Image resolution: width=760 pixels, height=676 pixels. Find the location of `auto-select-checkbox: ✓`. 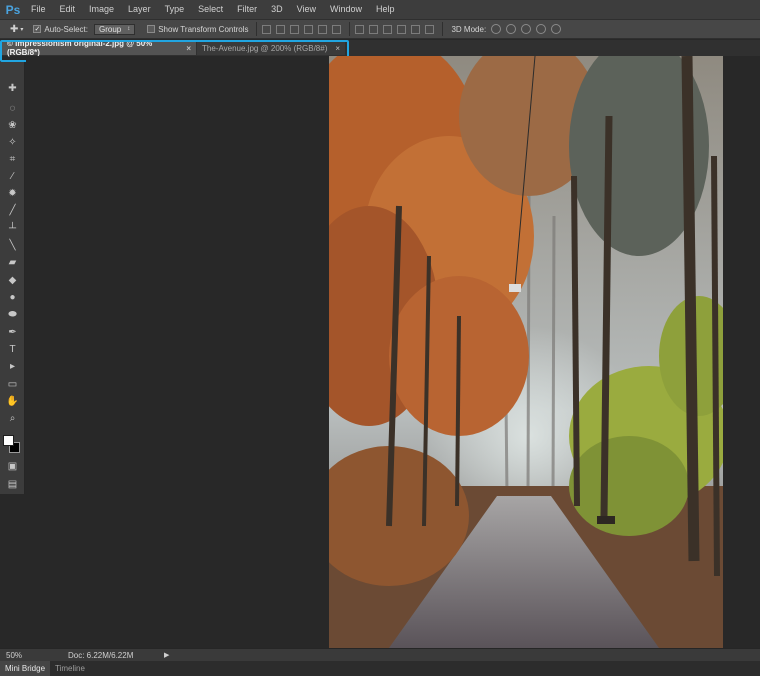

auto-select-checkbox: ✓ is located at coordinates (37, 29).